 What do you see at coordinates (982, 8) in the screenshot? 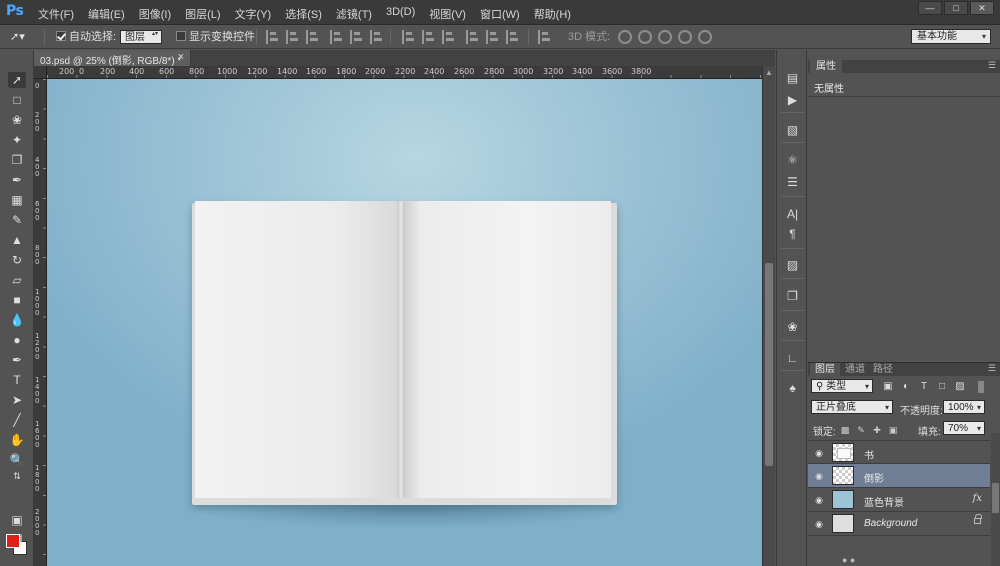
I see `close-icon: ✕` at bounding box center [982, 8].